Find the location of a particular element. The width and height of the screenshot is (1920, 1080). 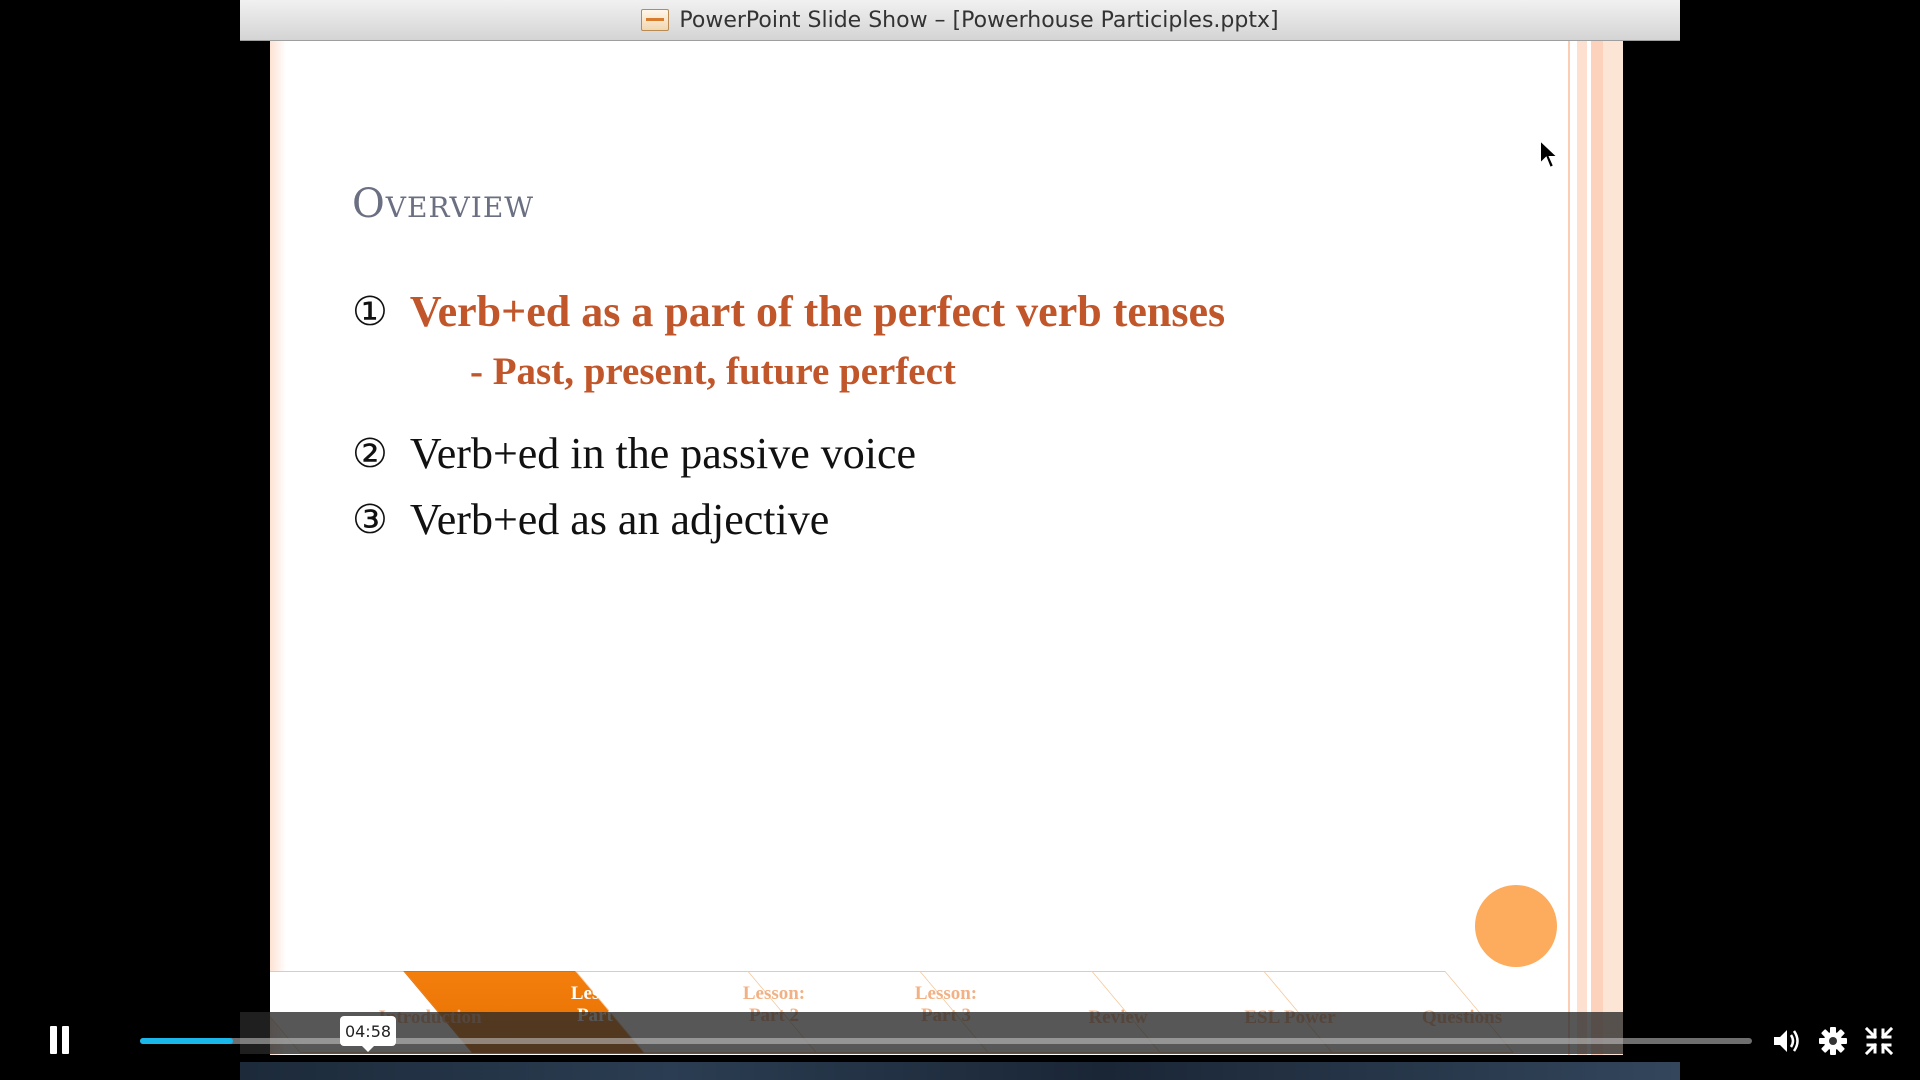

bullet-number: ① is located at coordinates (370, 311).